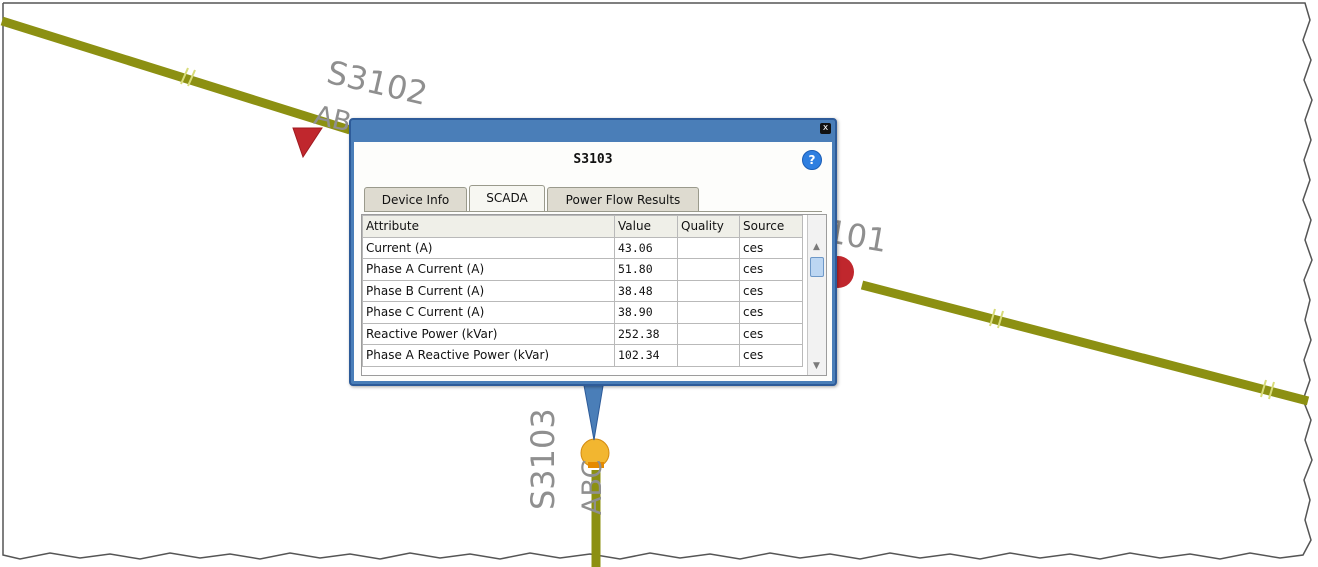 Image resolution: width=1318 pixels, height=567 pixels. What do you see at coordinates (543, 459) in the screenshot?
I see `map-label-s3103: S3103` at bounding box center [543, 459].